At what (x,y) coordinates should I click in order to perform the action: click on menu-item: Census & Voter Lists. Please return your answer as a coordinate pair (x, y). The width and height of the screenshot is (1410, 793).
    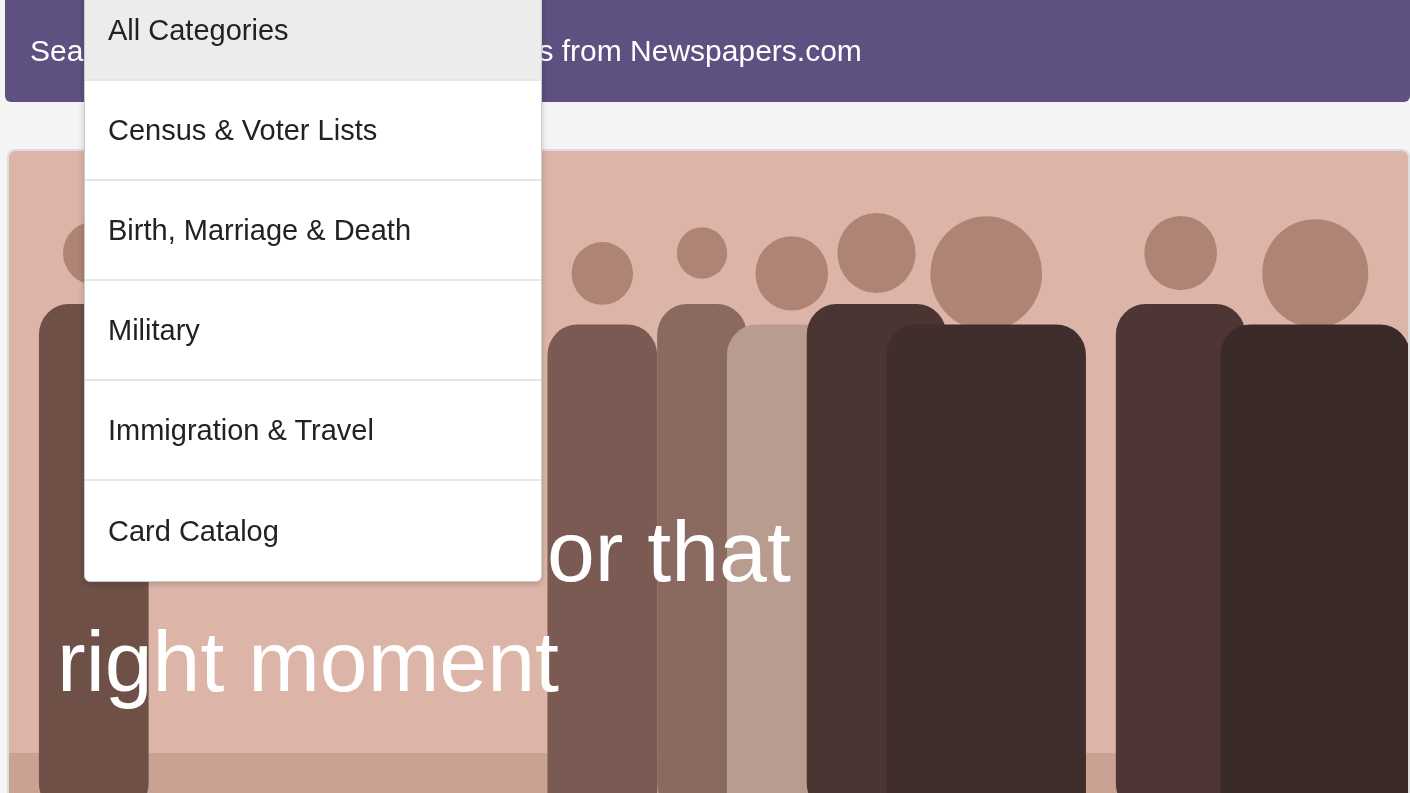
    Looking at the image, I should click on (313, 131).